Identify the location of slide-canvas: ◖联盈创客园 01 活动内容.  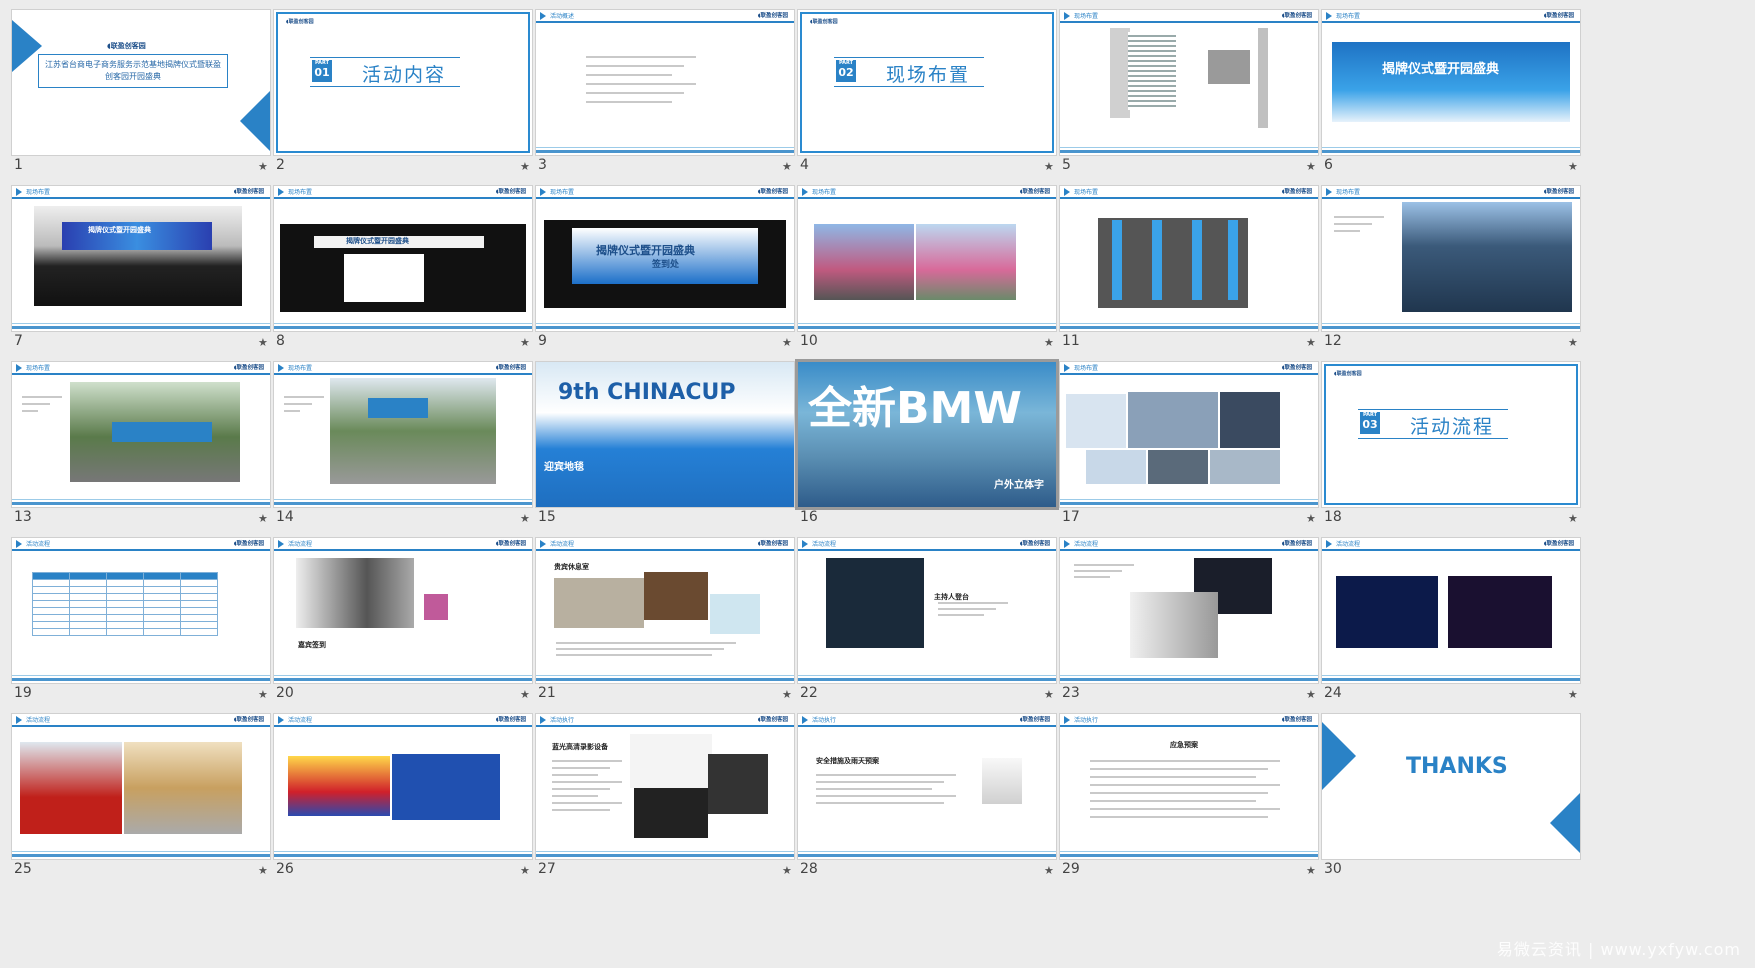
(403, 82).